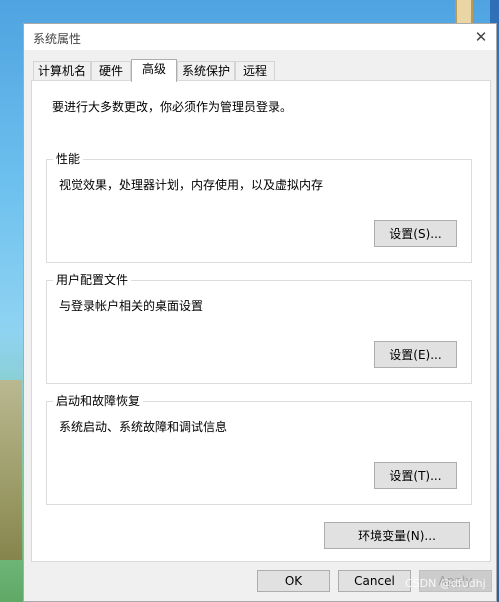 The width and height of the screenshot is (499, 602). What do you see at coordinates (92, 280) in the screenshot?
I see `user-profiles-group-title: 用户配置文件` at bounding box center [92, 280].